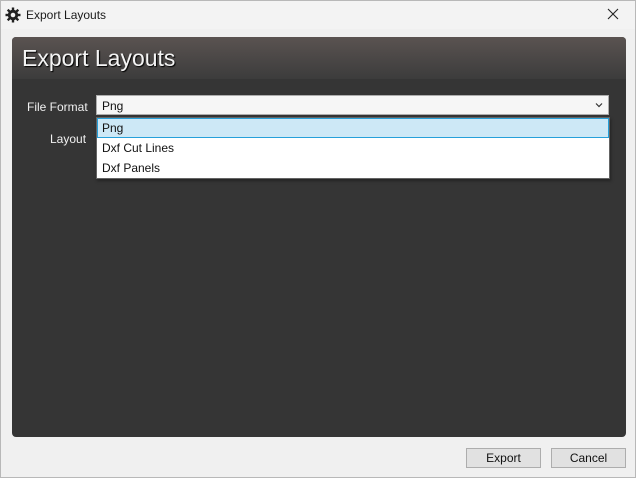  I want to click on chevron-down-icon, so click(599, 104).